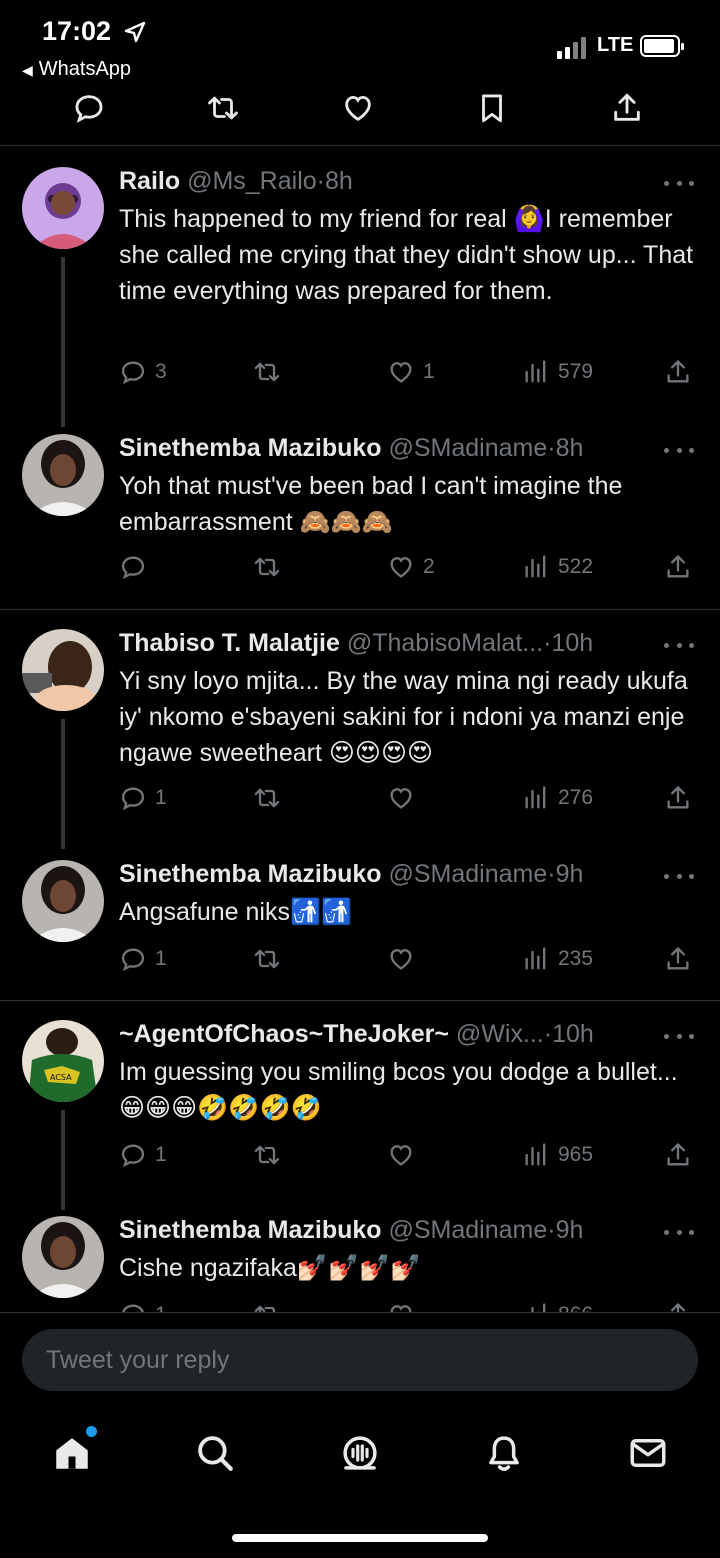  Describe the element at coordinates (557, 567) in the screenshot. I see `views-button: 522` at that location.